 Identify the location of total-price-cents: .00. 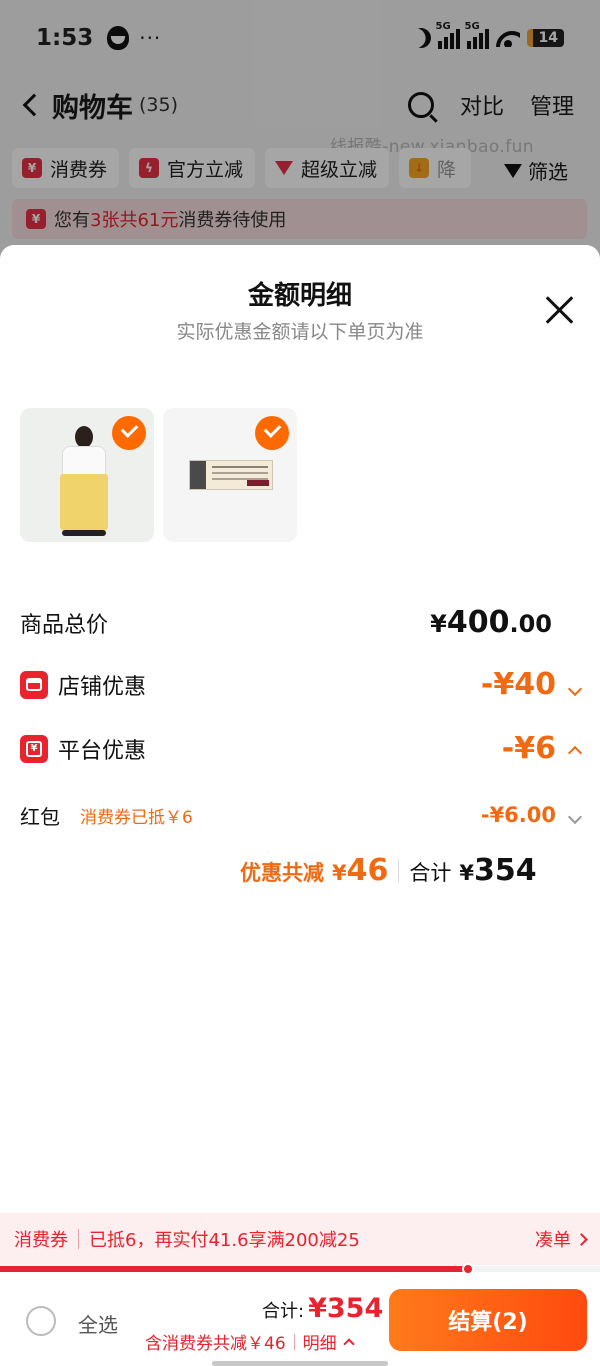
(530, 624).